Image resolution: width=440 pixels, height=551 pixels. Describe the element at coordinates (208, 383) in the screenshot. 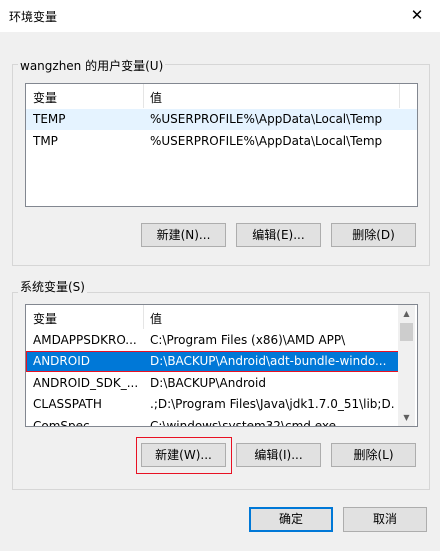

I see `variable-value: D:\BACKUP\Android` at that location.